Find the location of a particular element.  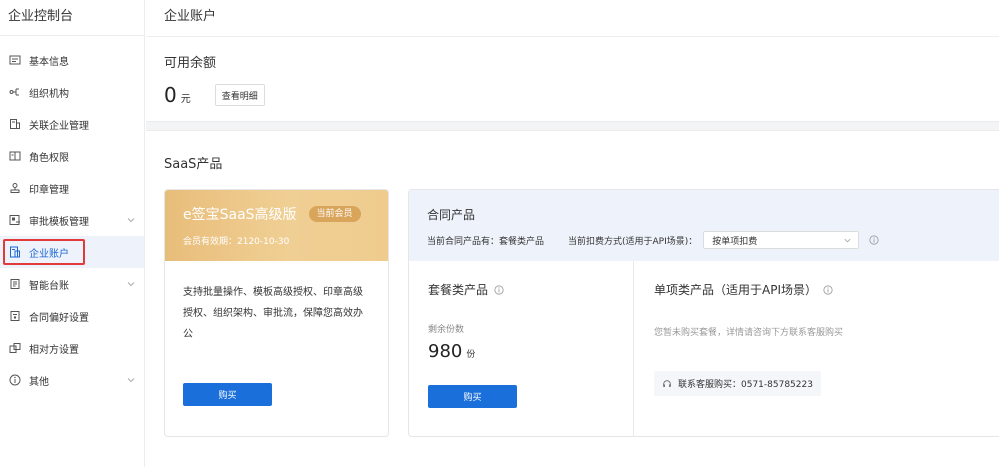

contact-service-button: 联系客服购买：0571-85785223 is located at coordinates (737, 383).